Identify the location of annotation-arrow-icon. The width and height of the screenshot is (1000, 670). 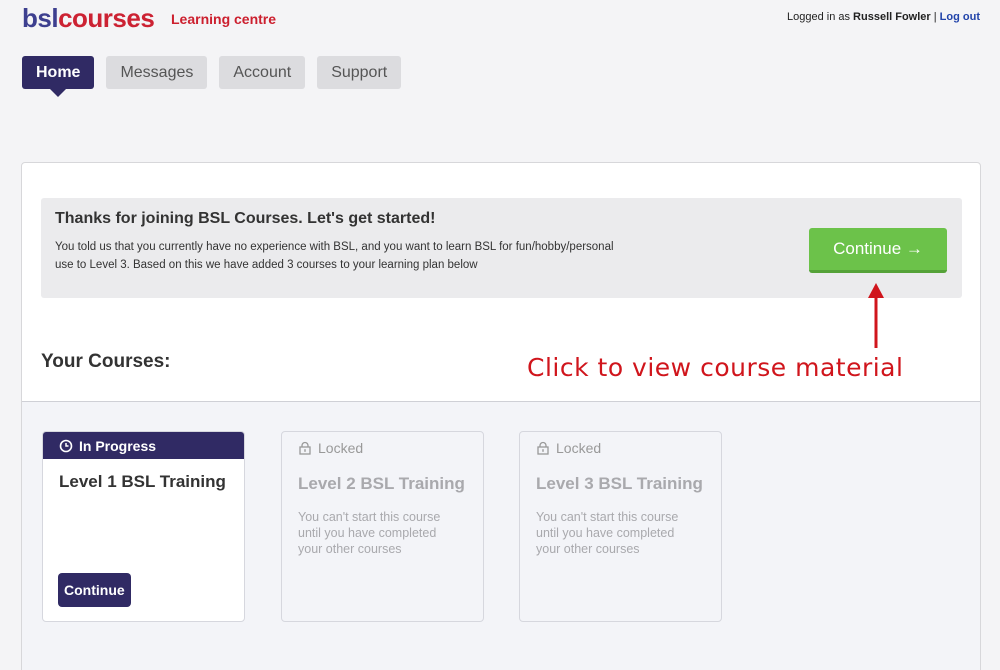
(876, 315).